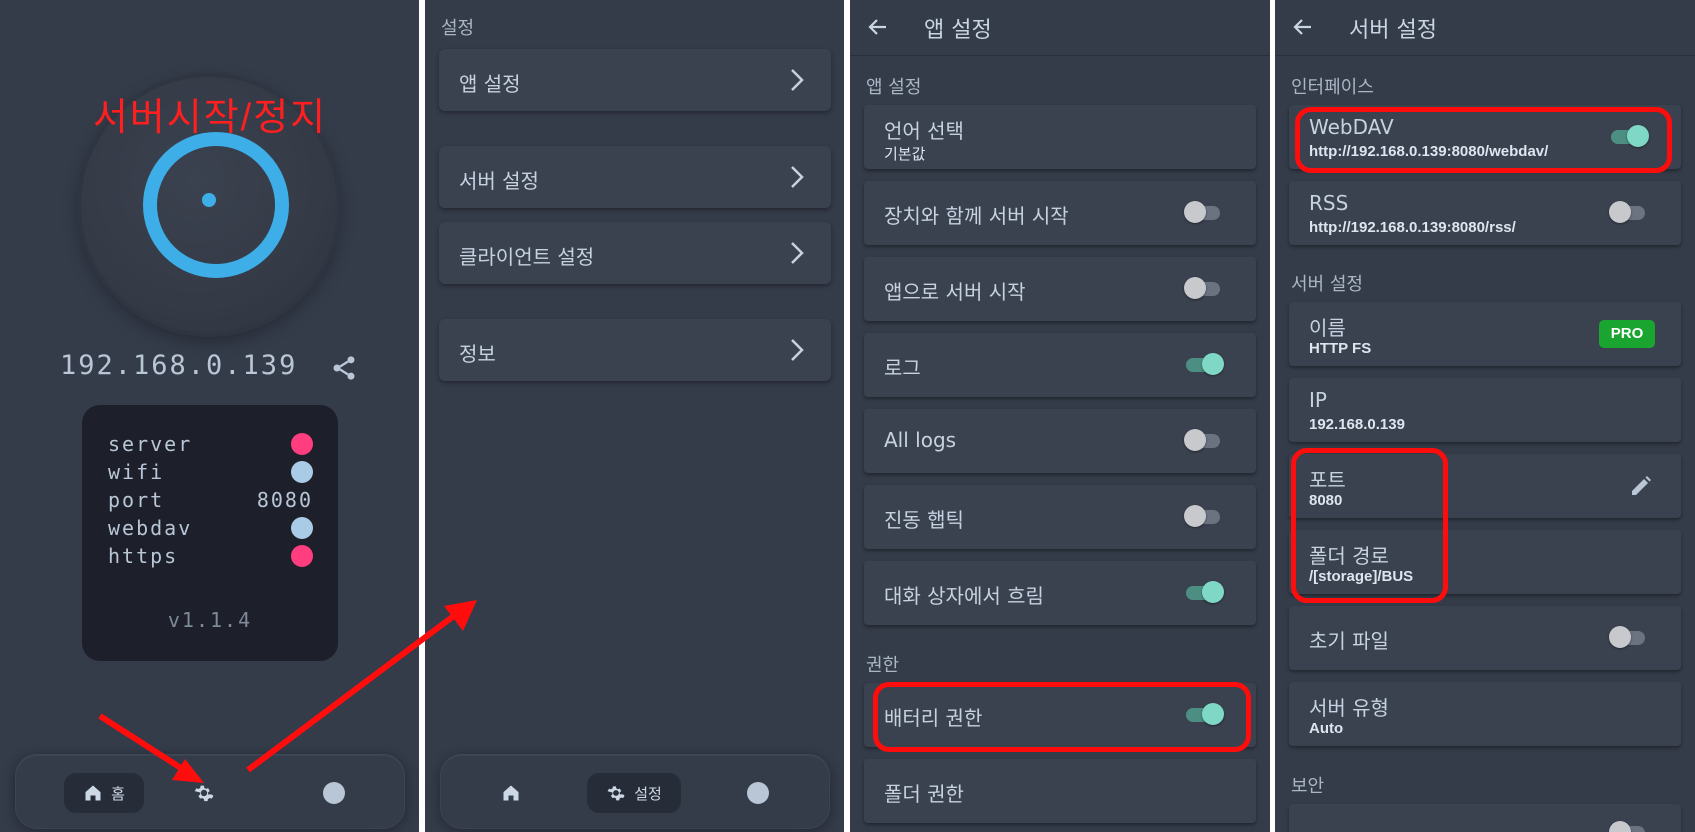  I want to click on row-value: Auto, so click(1326, 728).